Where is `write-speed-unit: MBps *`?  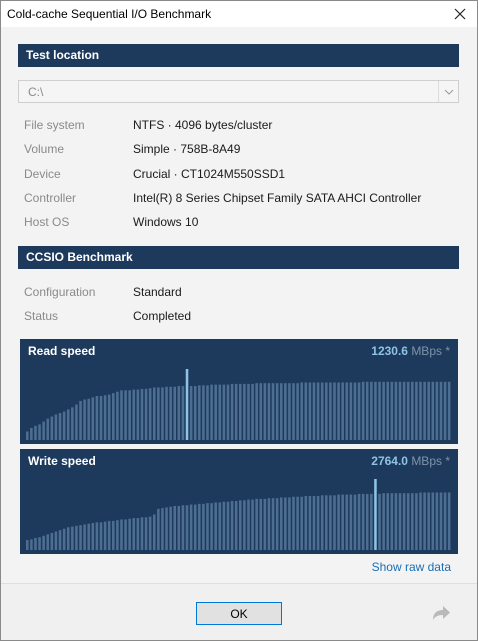 write-speed-unit: MBps * is located at coordinates (430, 461).